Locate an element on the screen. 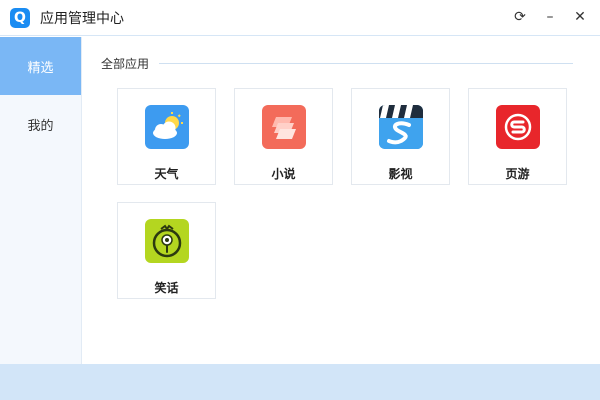 This screenshot has height=400, width=600. sidebar-item-mine: 我的 is located at coordinates (40, 124).